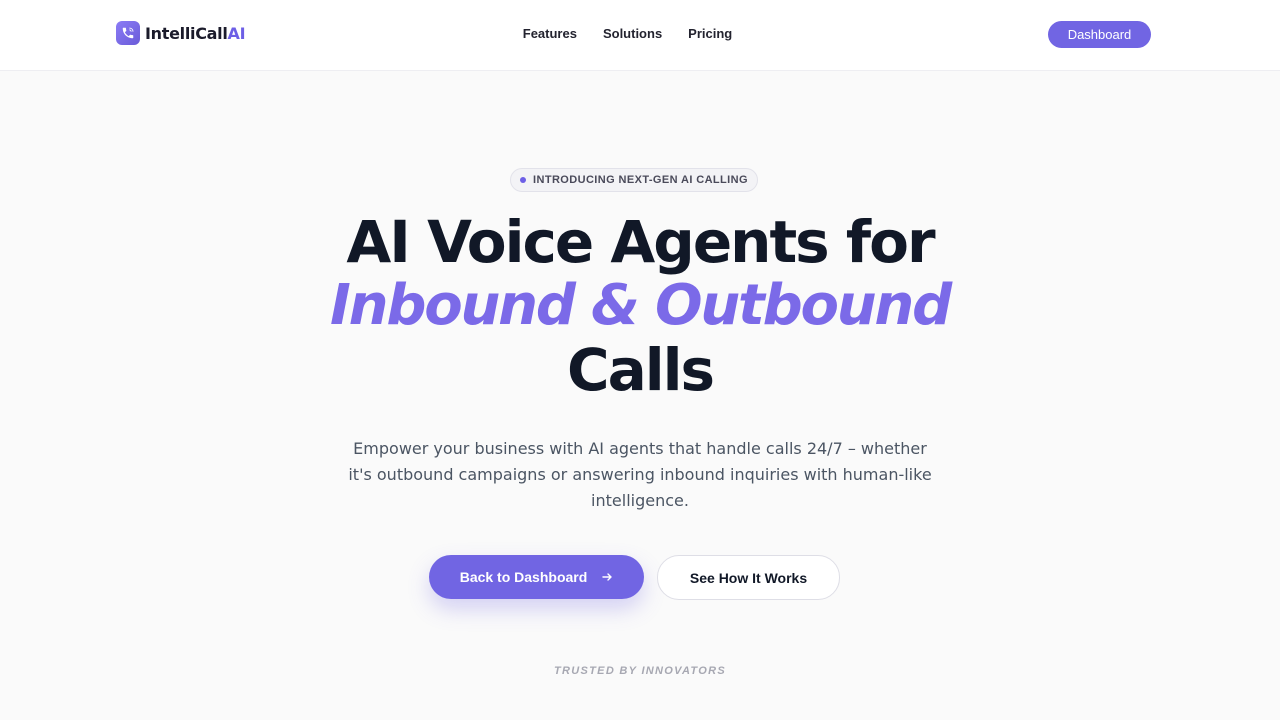 This screenshot has height=720, width=1280. I want to click on intro-badge: INTRODUCING NEXT-GEN AI CALLING, so click(634, 180).